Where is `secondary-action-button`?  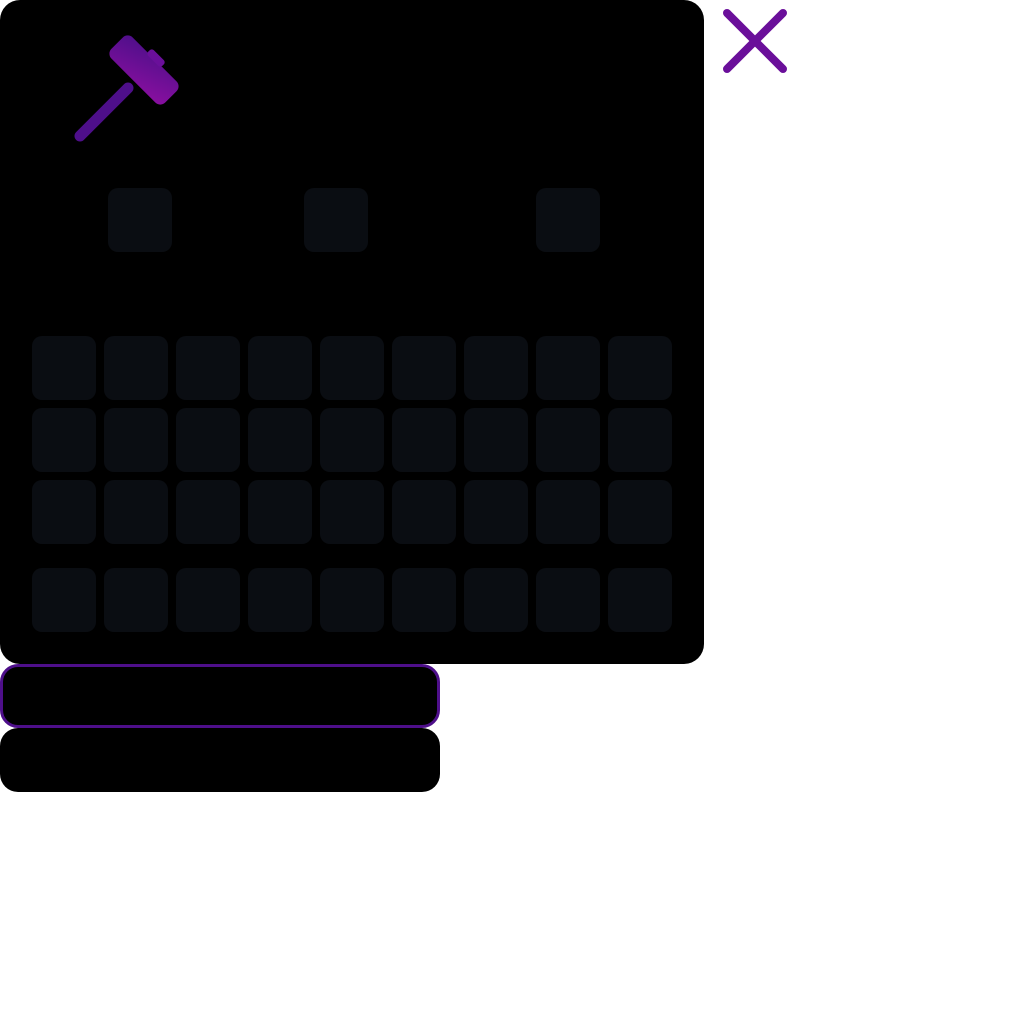 secondary-action-button is located at coordinates (220, 760).